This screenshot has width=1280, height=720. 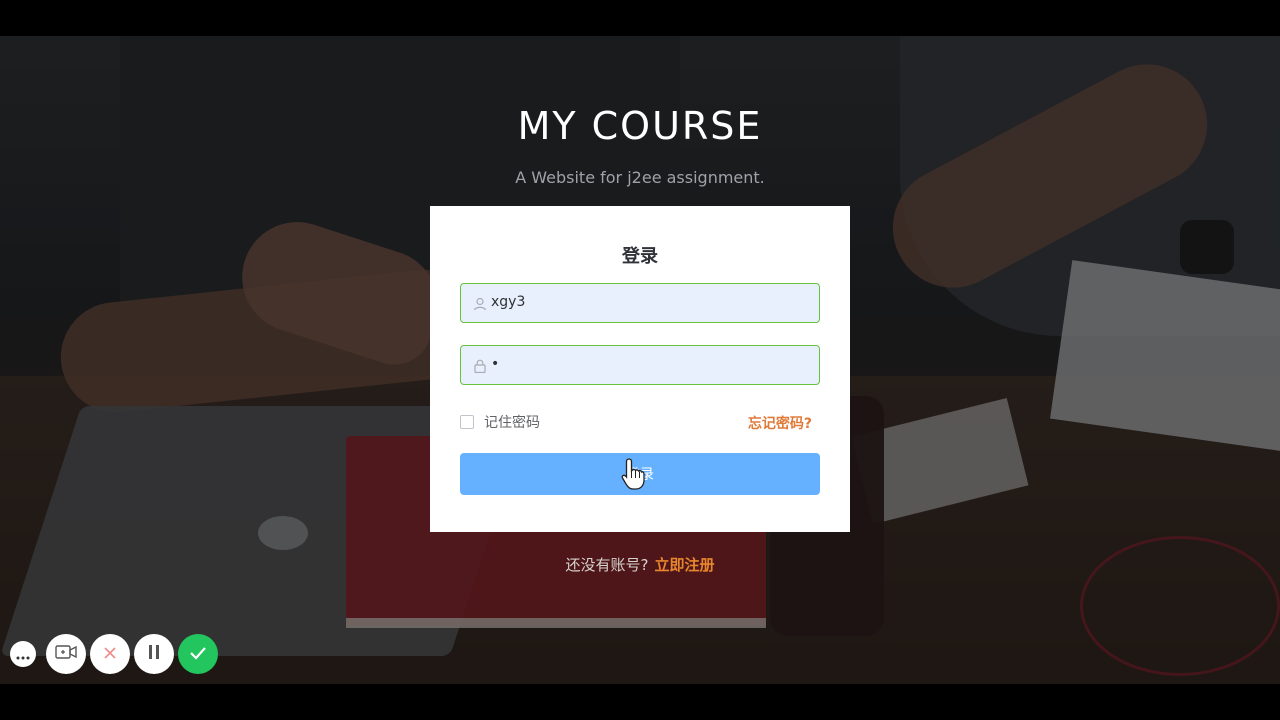 What do you see at coordinates (780, 423) in the screenshot?
I see `forgot-password-link: 忘记密码?` at bounding box center [780, 423].